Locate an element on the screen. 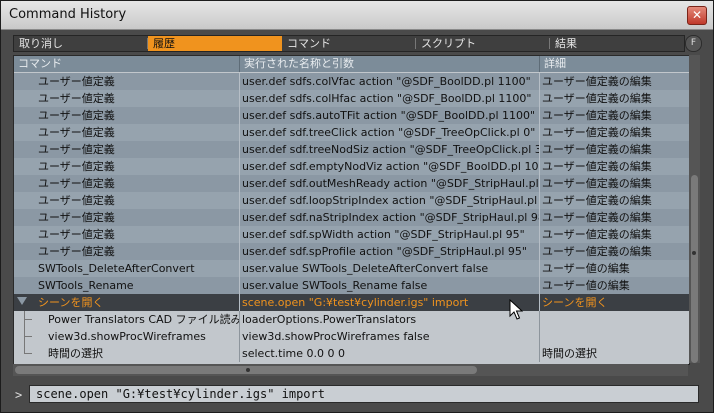 This screenshot has height=413, width=714. tab-commands-label: コマンド is located at coordinates (309, 43).